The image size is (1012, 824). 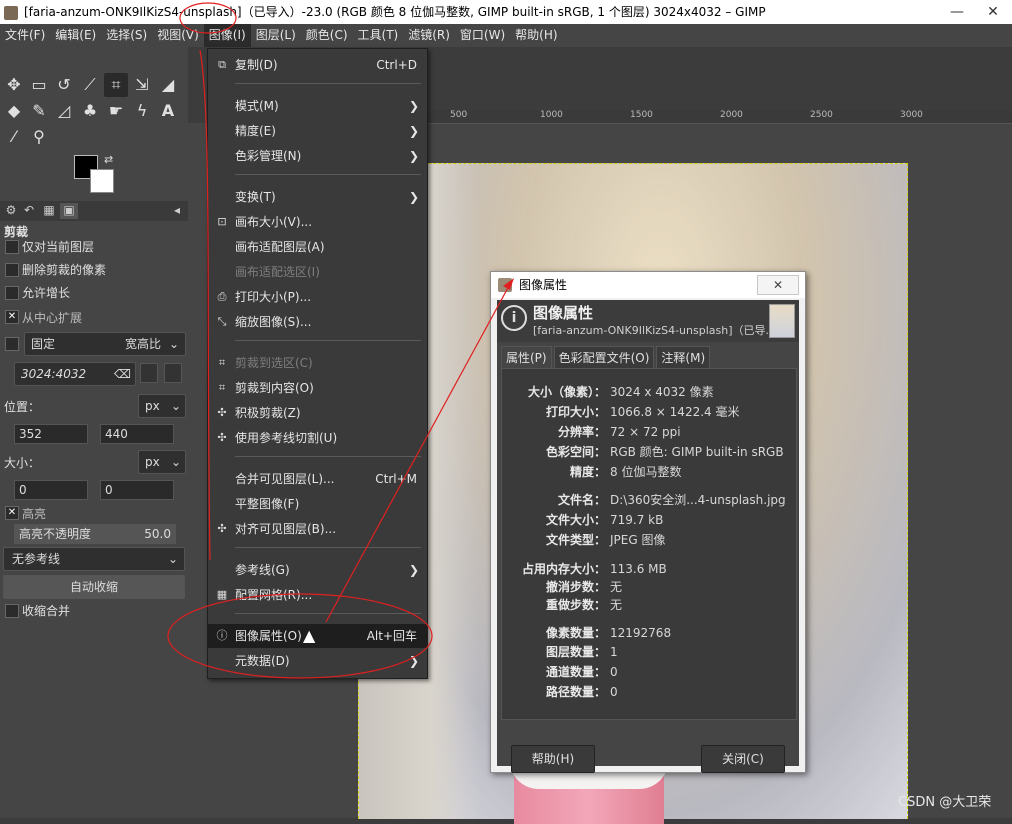 What do you see at coordinates (12, 293) in the screenshot?
I see `allow-grow-checkbox` at bounding box center [12, 293].